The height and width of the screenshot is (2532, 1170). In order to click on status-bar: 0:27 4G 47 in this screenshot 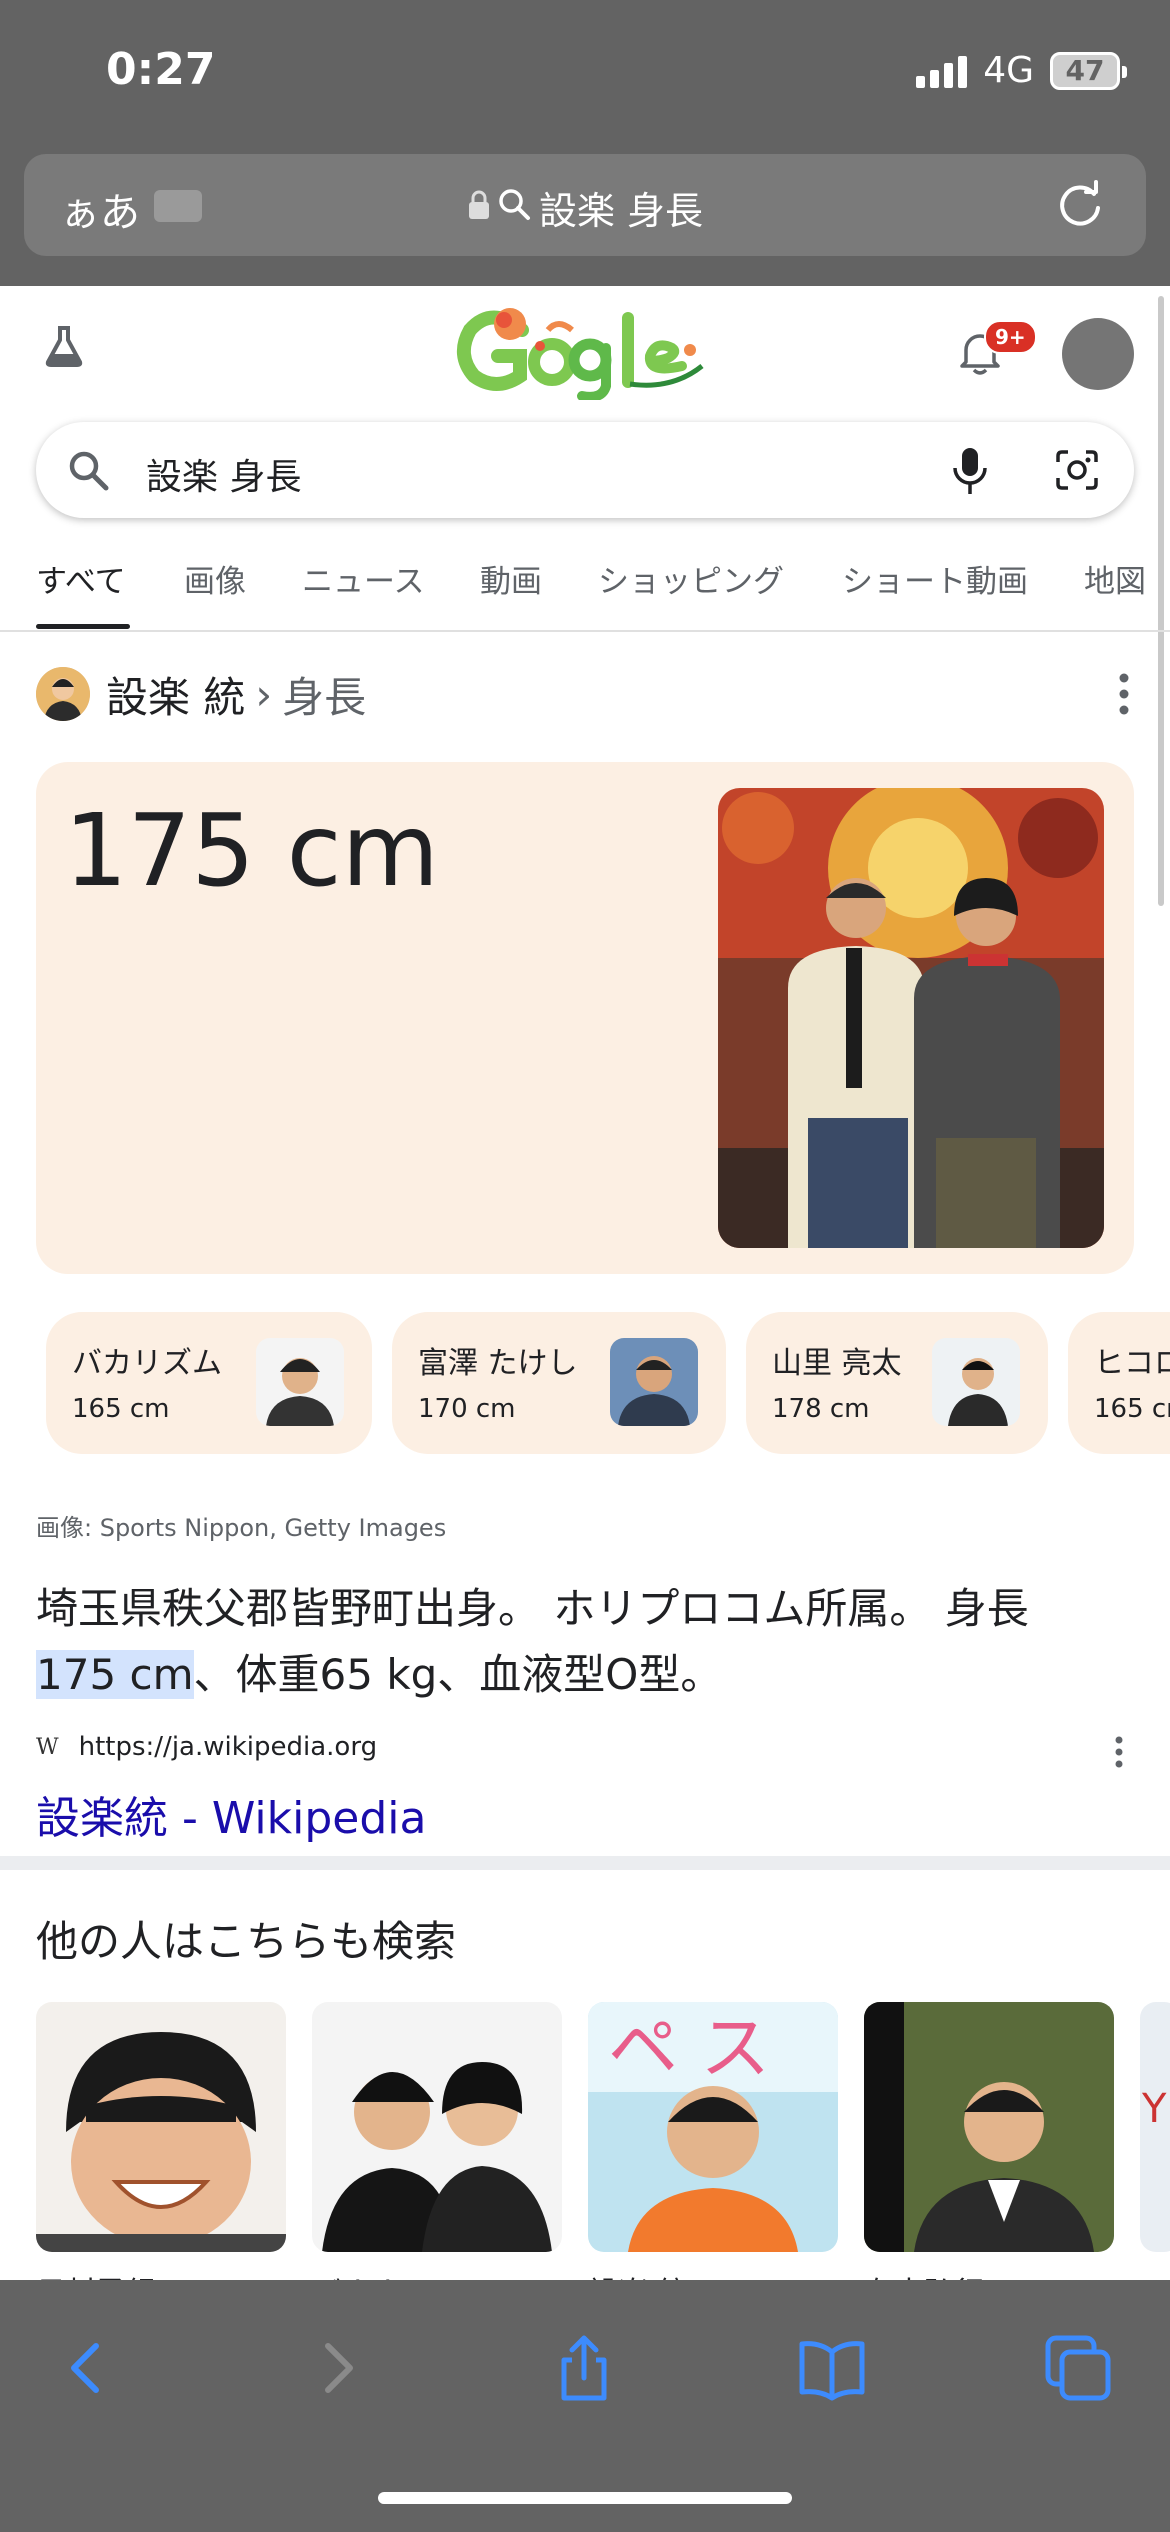, I will do `click(585, 75)`.